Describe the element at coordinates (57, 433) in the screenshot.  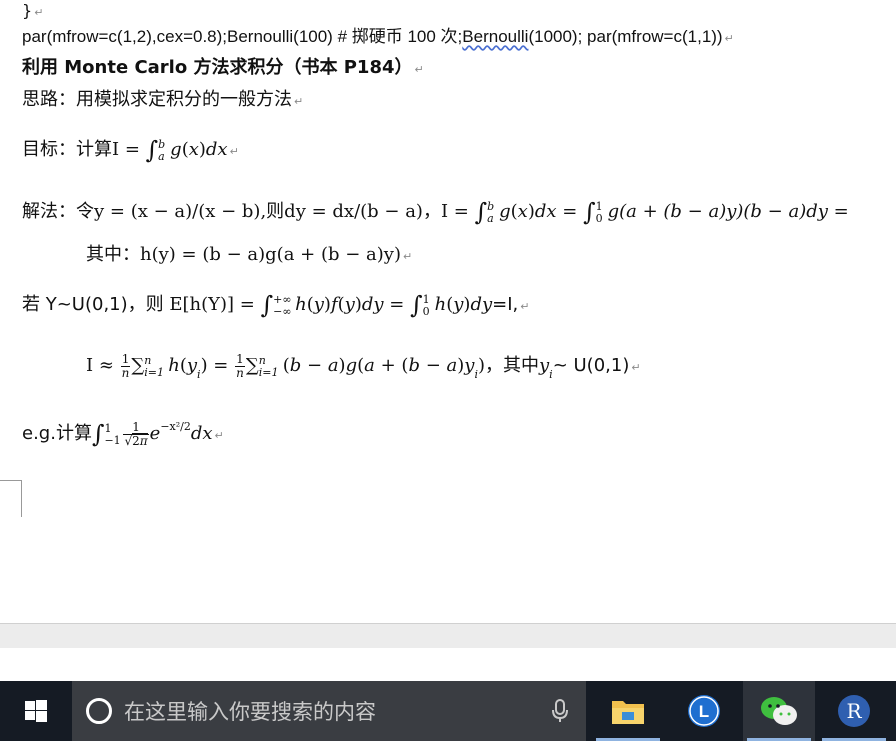
I see `example-label: e.g.计算` at that location.